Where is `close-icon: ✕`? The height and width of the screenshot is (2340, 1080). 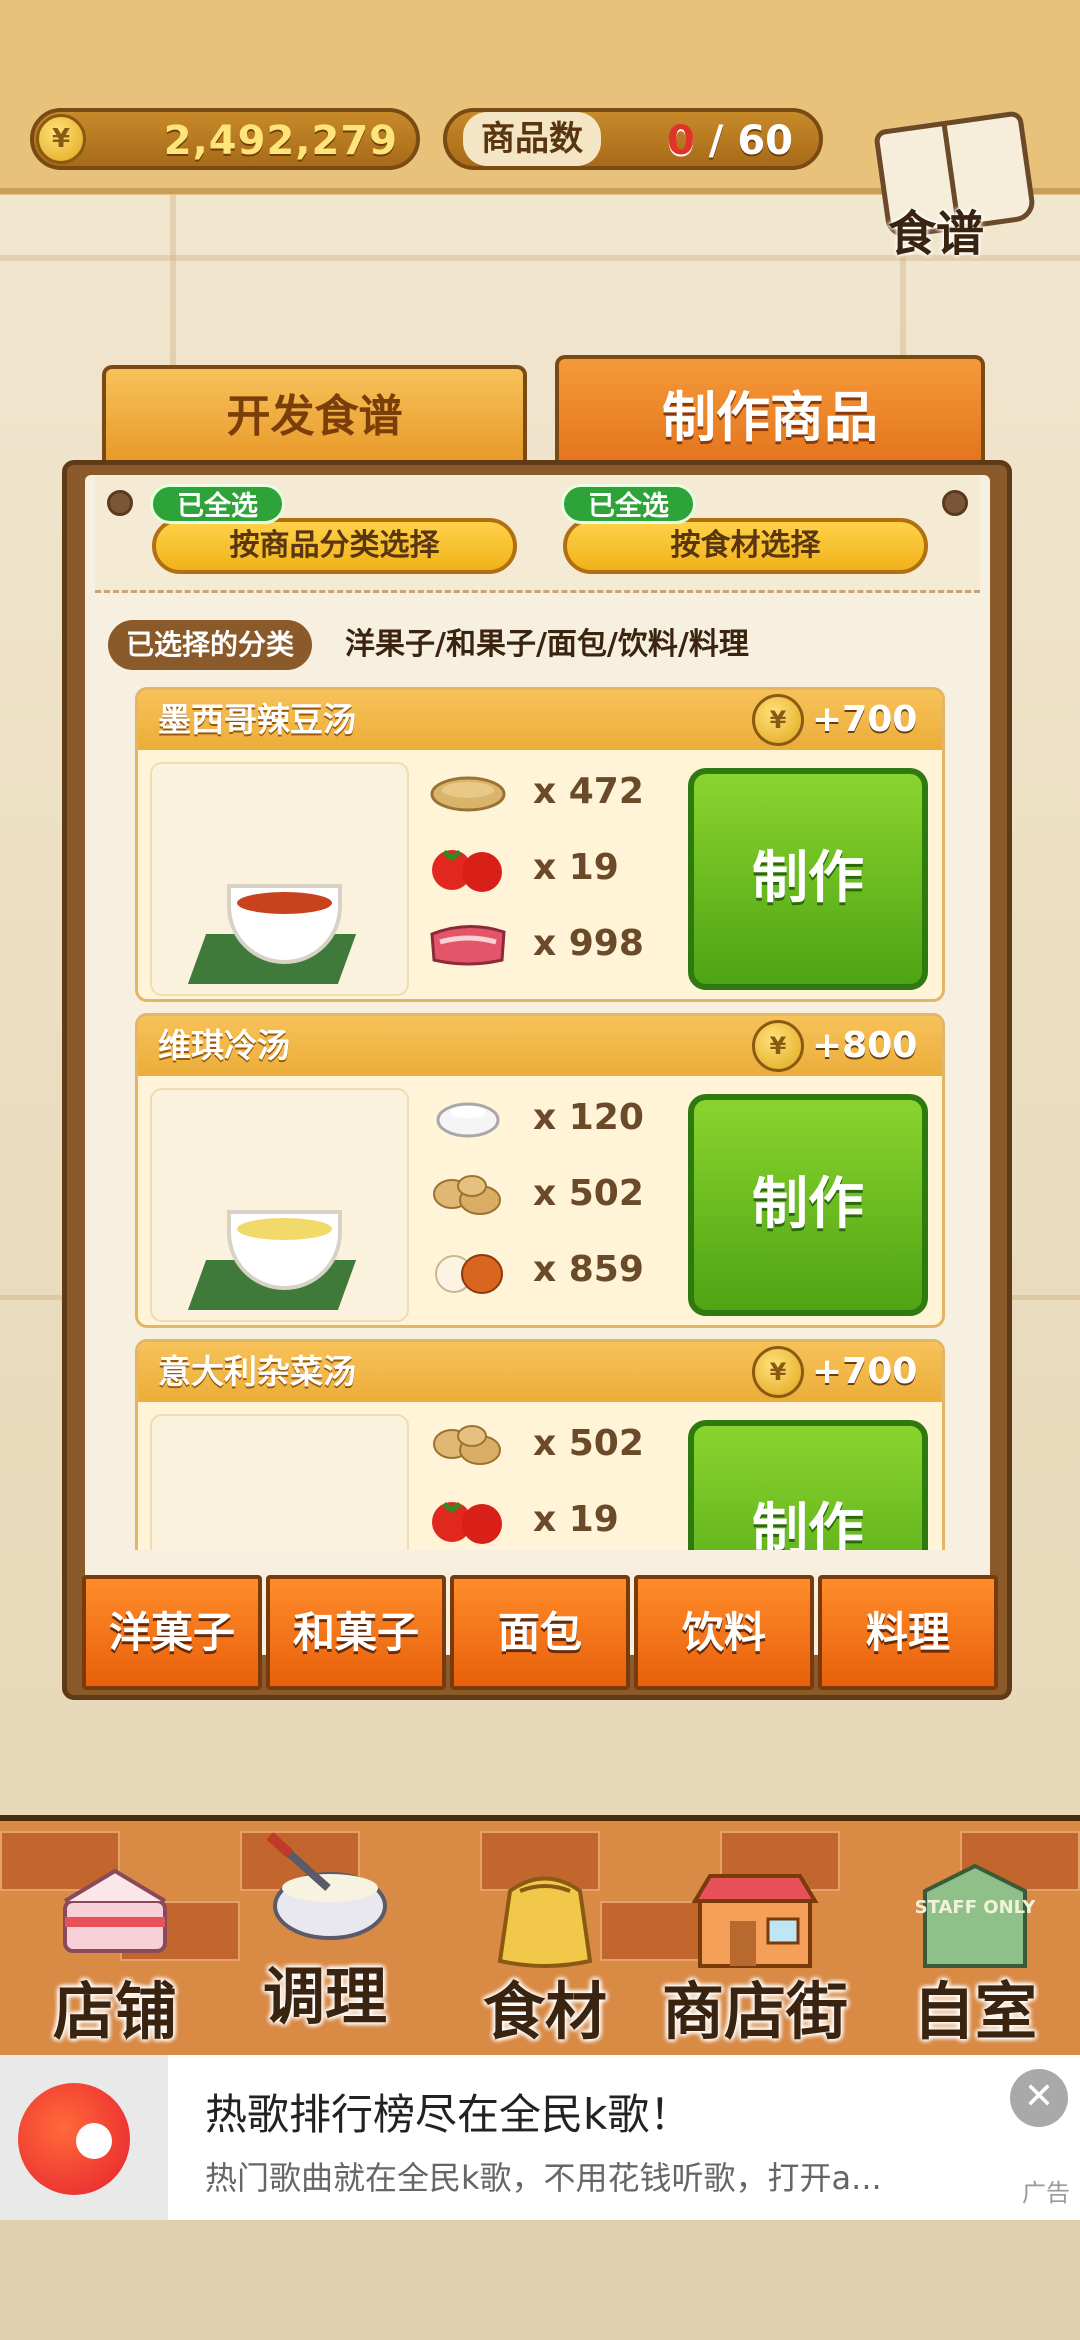 close-icon: ✕ is located at coordinates (1039, 2098).